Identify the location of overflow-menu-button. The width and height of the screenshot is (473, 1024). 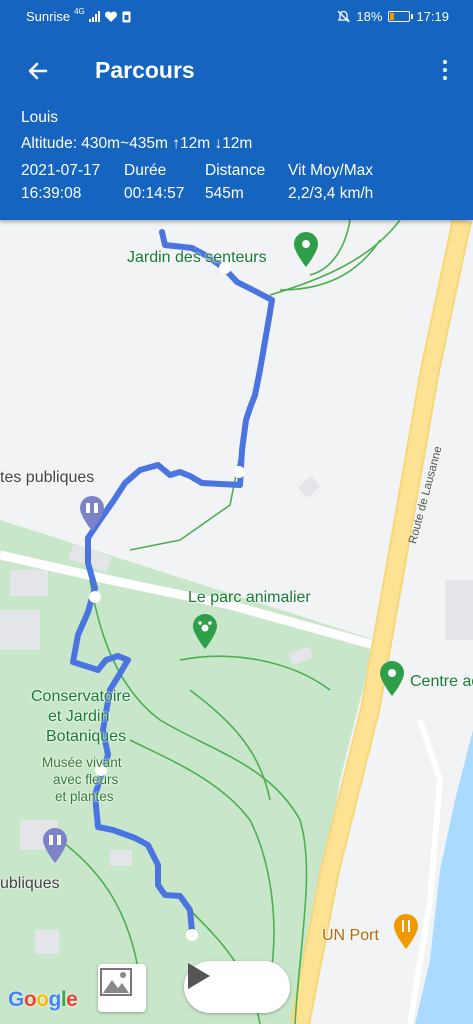
(445, 70).